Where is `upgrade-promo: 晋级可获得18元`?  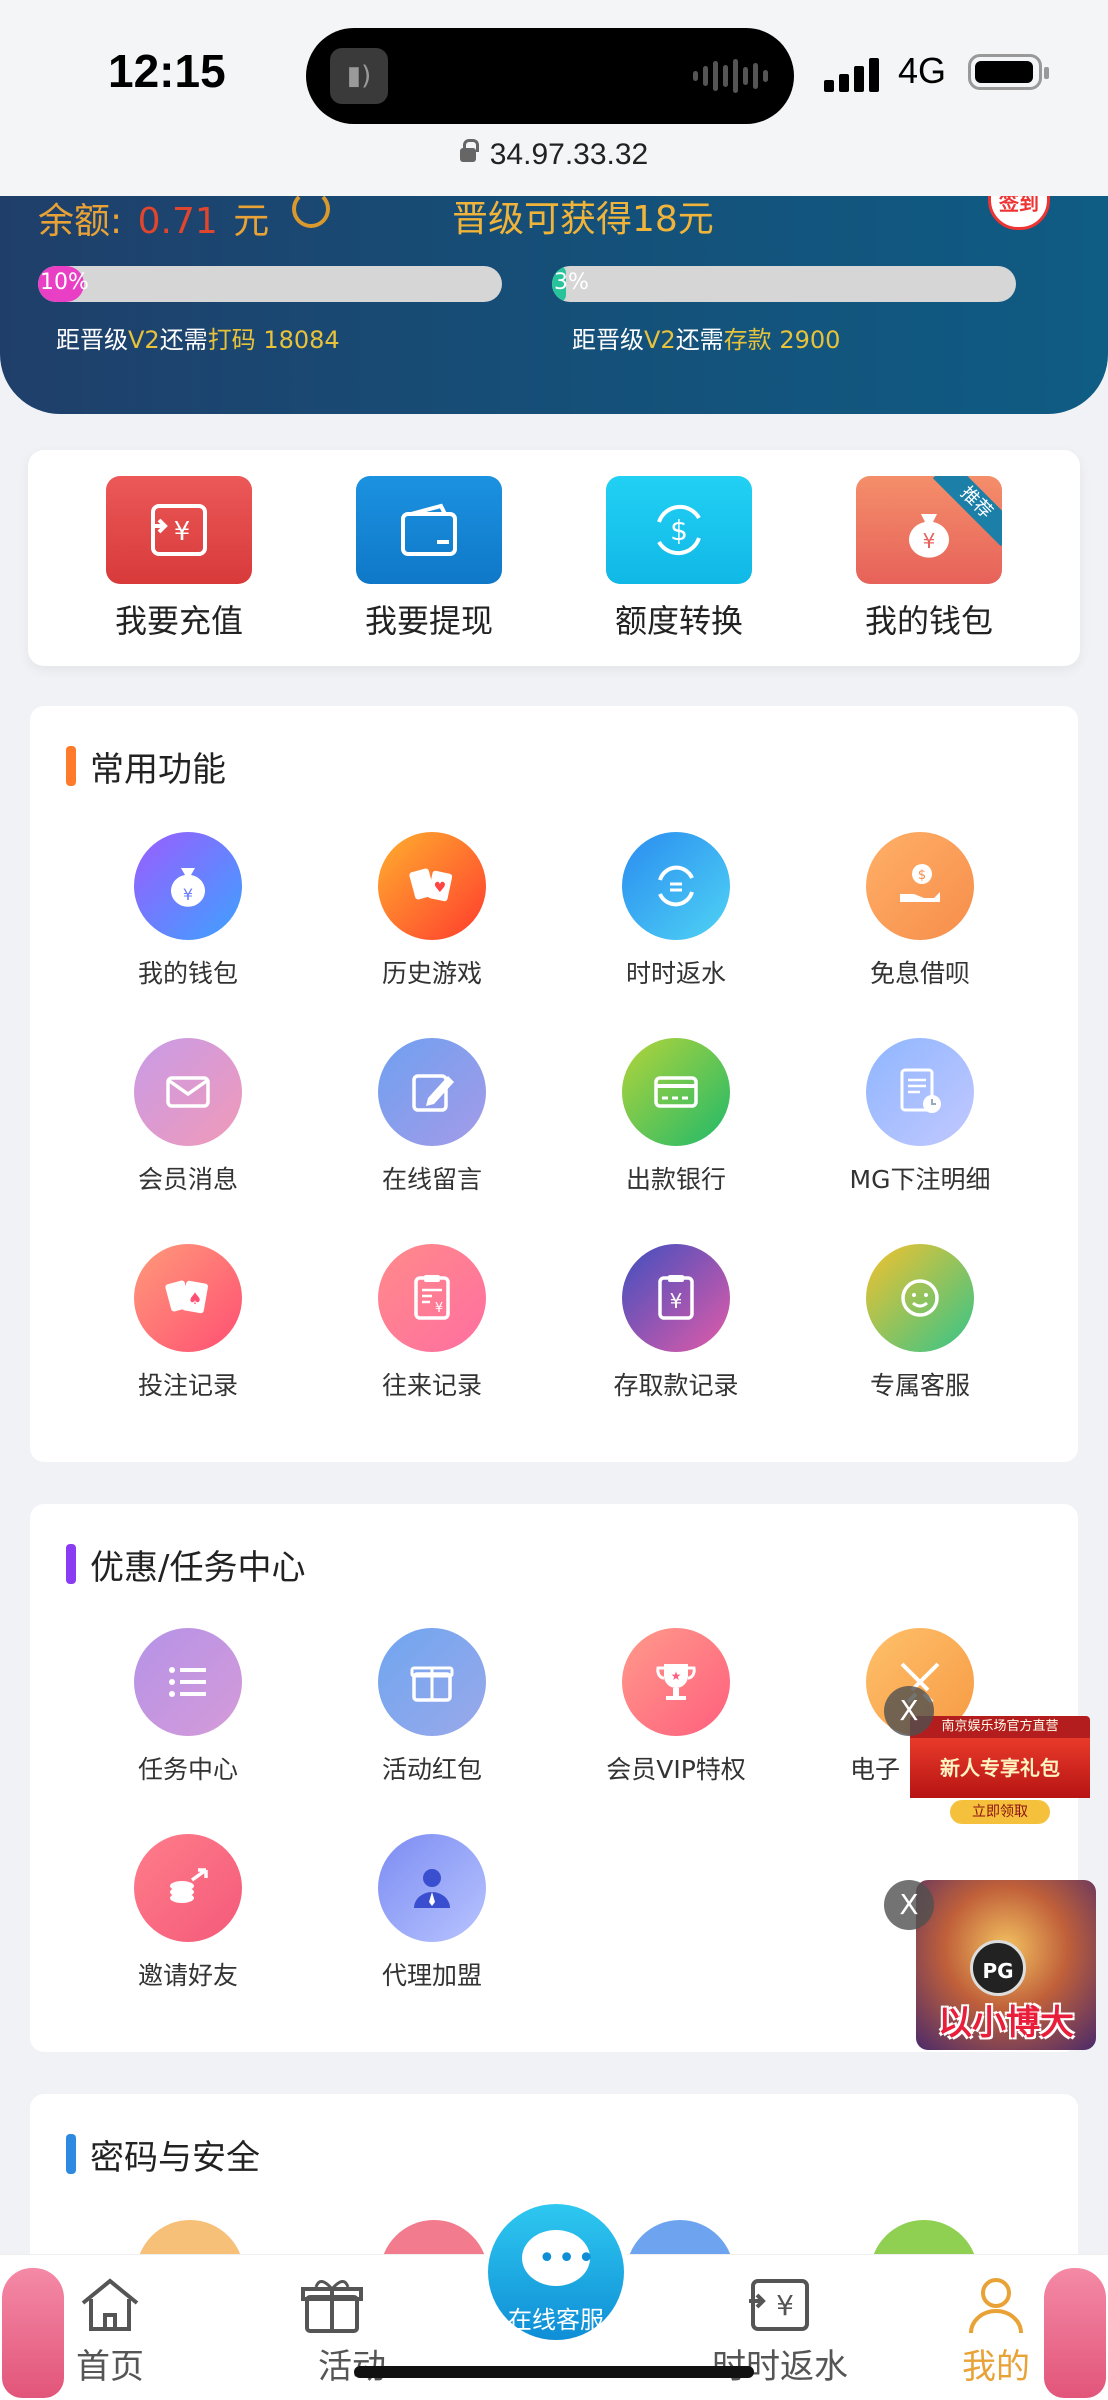 upgrade-promo: 晋级可获得18元 is located at coordinates (583, 219).